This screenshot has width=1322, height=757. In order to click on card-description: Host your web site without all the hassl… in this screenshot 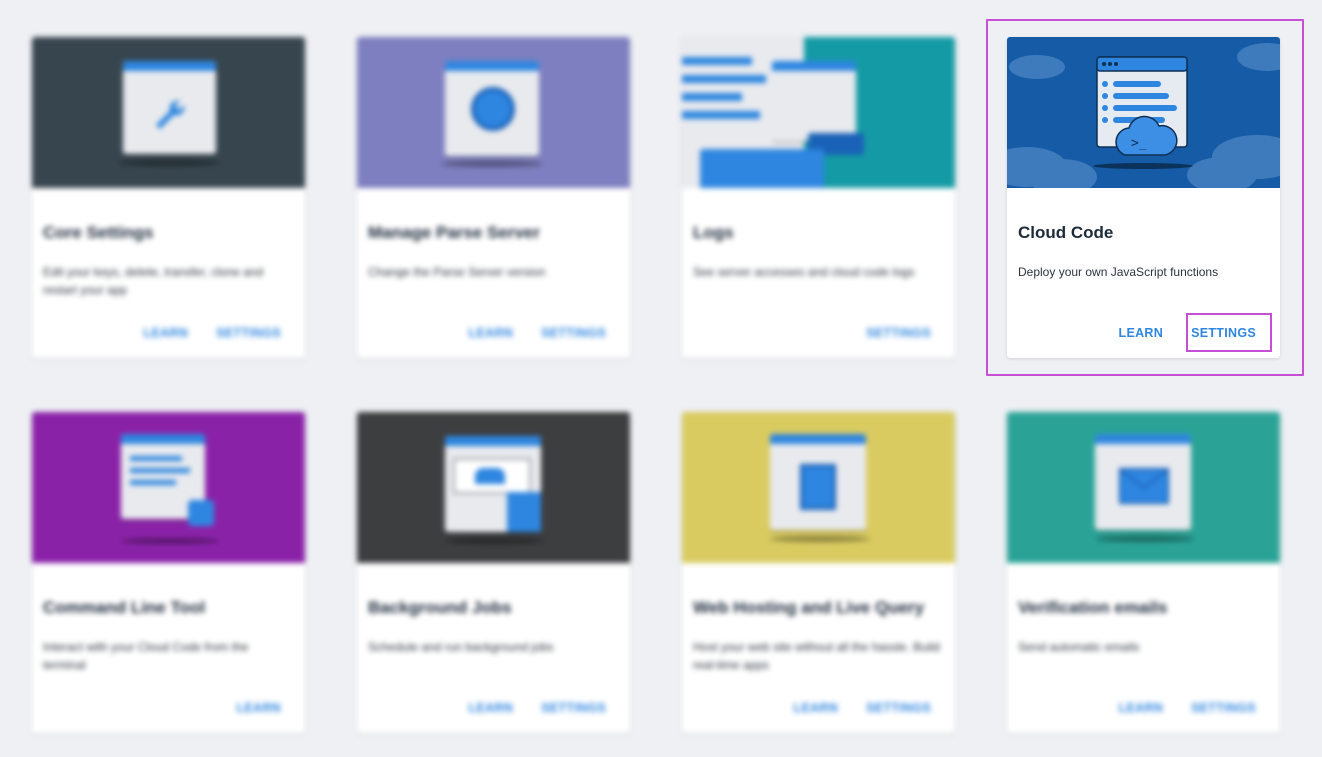, I will do `click(816, 656)`.